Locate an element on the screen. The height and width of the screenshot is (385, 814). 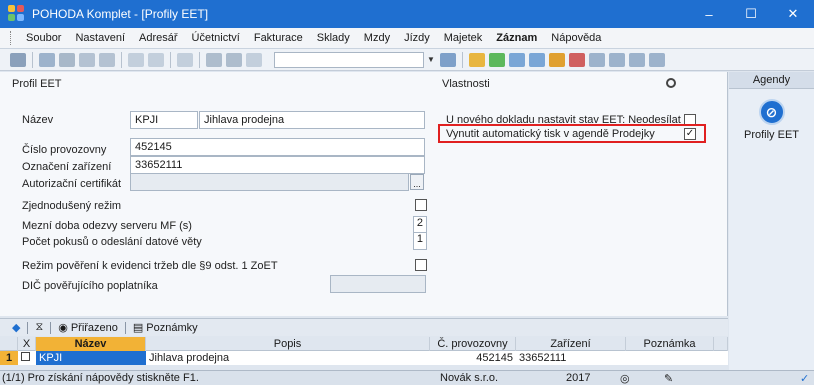
tab-poznamky-label: Poznámky is located at coordinates (172, 327).